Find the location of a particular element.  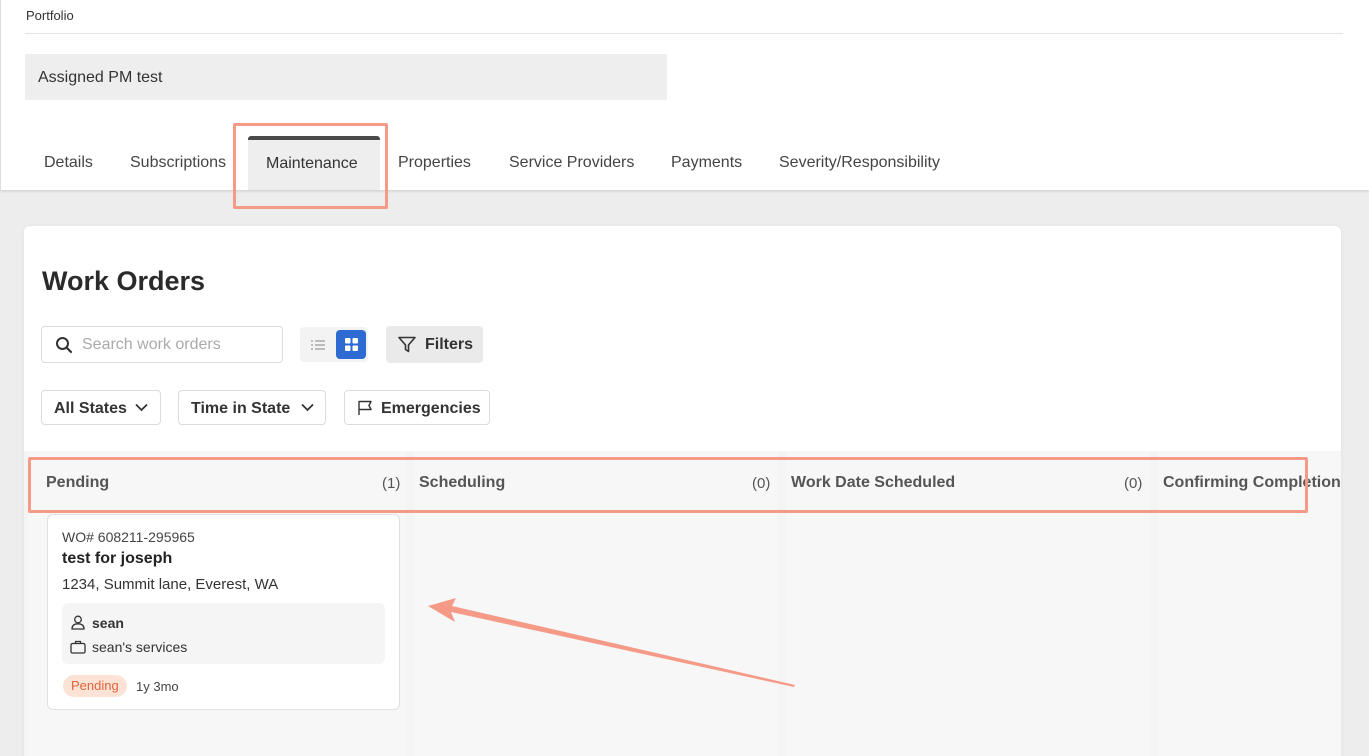

work-order-address: 1234, Summit lane, Everest, WA is located at coordinates (170, 584).